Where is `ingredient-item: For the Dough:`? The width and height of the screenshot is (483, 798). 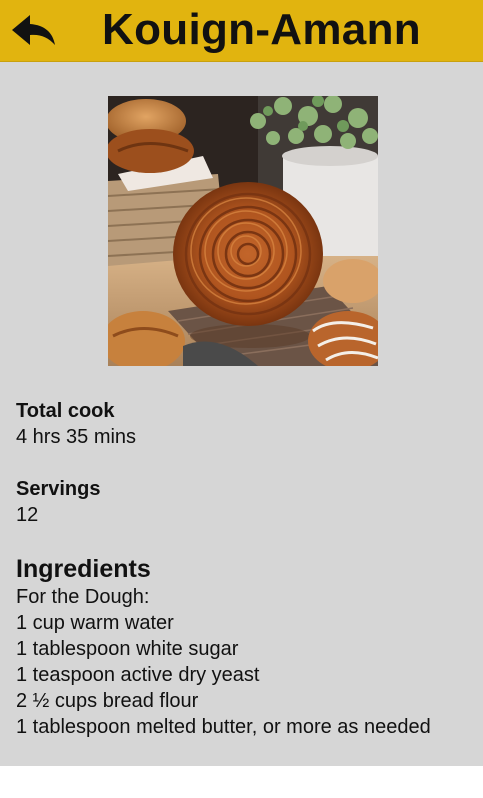
ingredient-item: For the Dough: is located at coordinates (83, 597).